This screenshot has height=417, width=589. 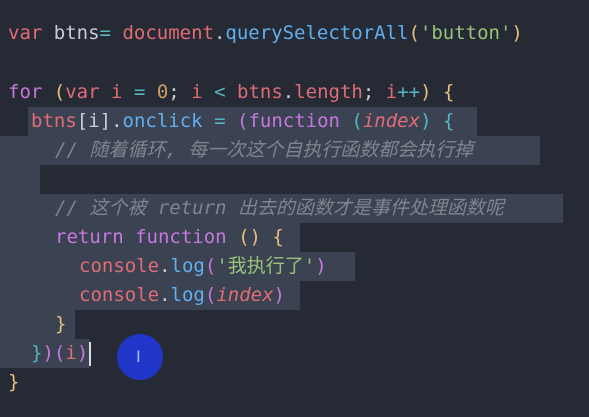 I want to click on code-line-13: }, so click(x=13, y=382).